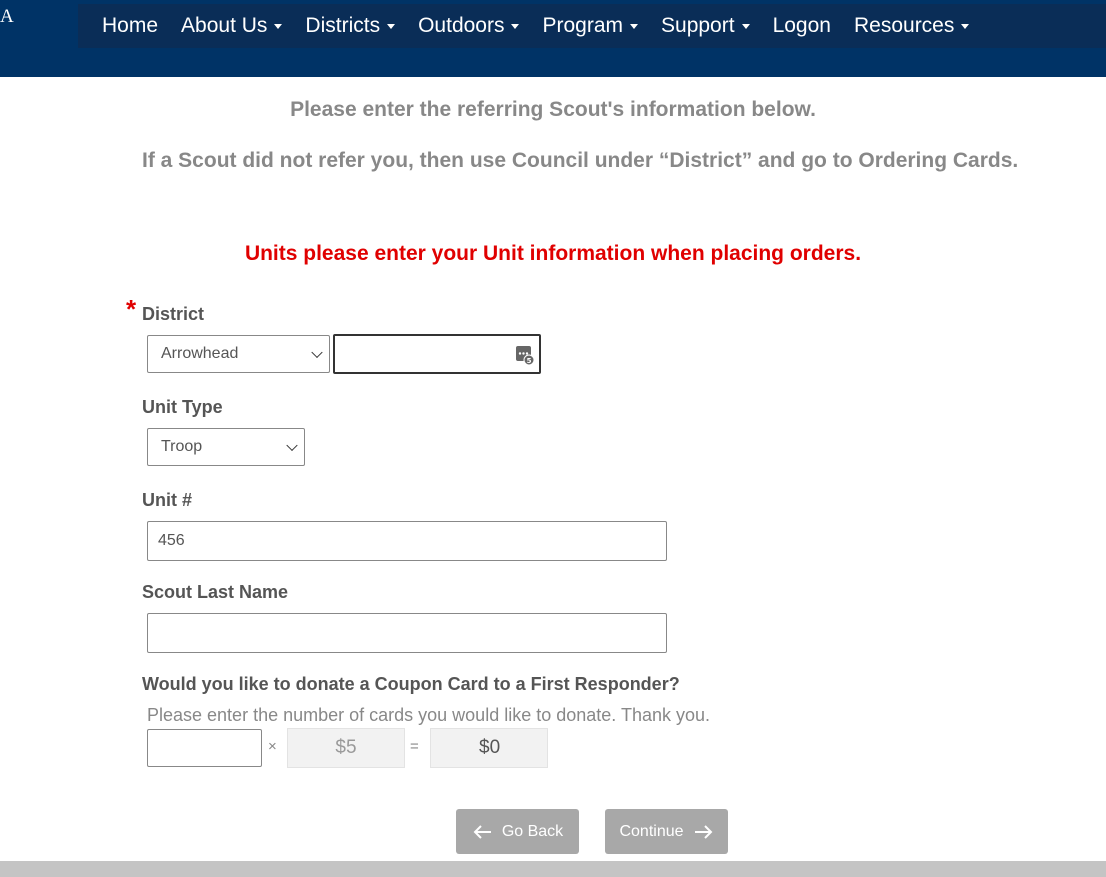 The width and height of the screenshot is (1106, 877). What do you see at coordinates (173, 314) in the screenshot?
I see `district-label: District` at bounding box center [173, 314].